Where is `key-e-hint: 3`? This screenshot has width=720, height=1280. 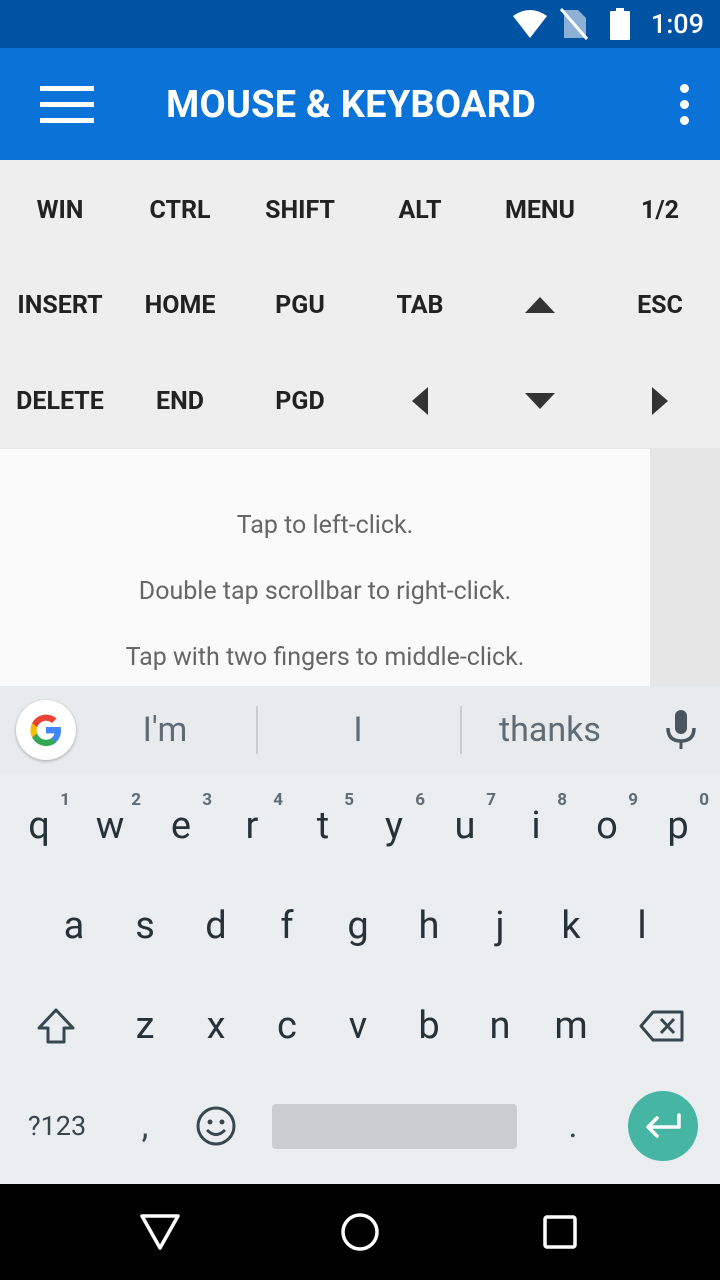
key-e-hint: 3 is located at coordinates (207, 800).